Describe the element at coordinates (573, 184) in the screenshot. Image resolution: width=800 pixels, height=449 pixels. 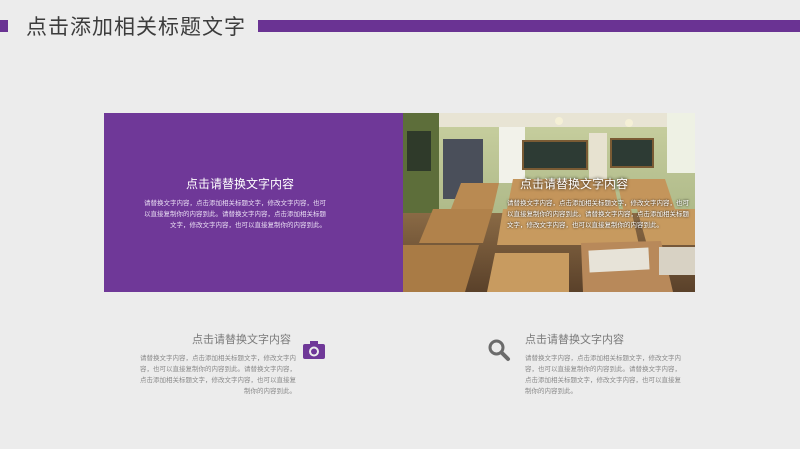
I see `photo-heading: 点击请替换文字内容` at that location.